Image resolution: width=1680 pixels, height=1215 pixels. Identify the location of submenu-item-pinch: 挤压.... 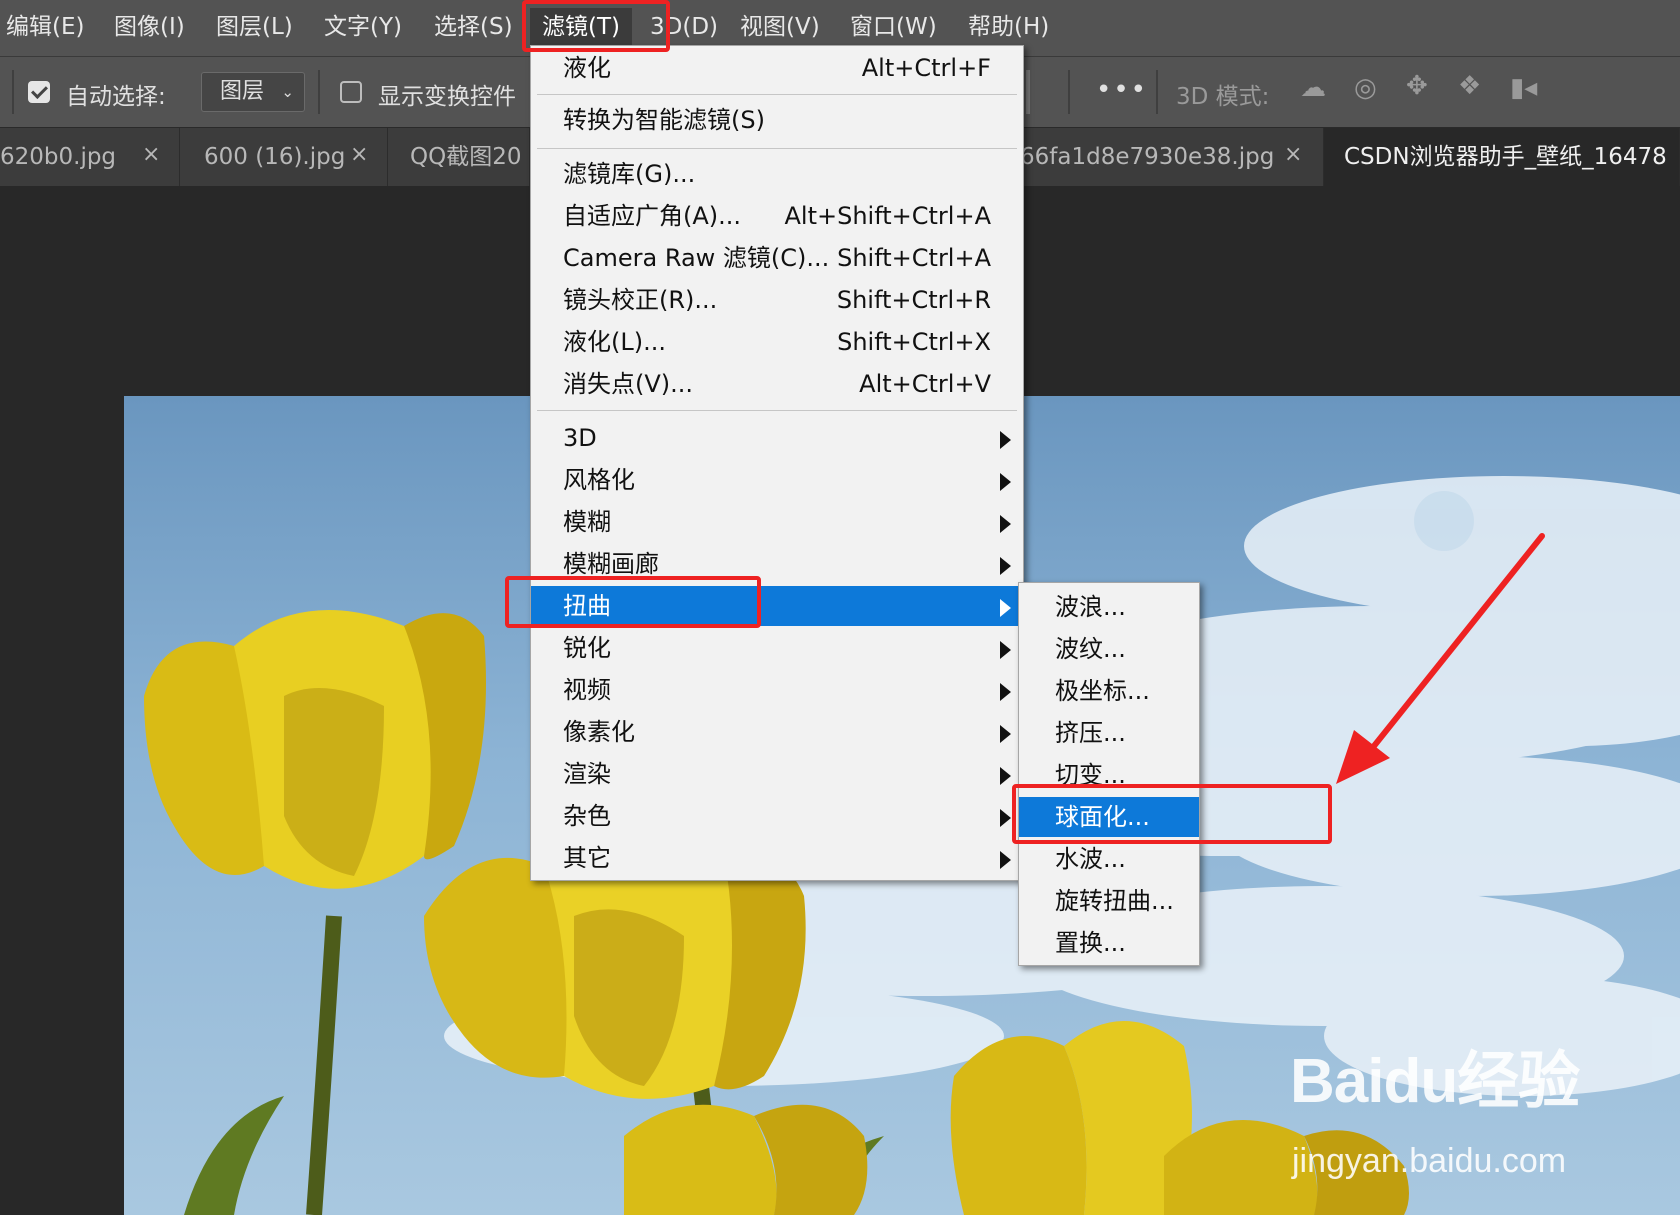
(1109, 733).